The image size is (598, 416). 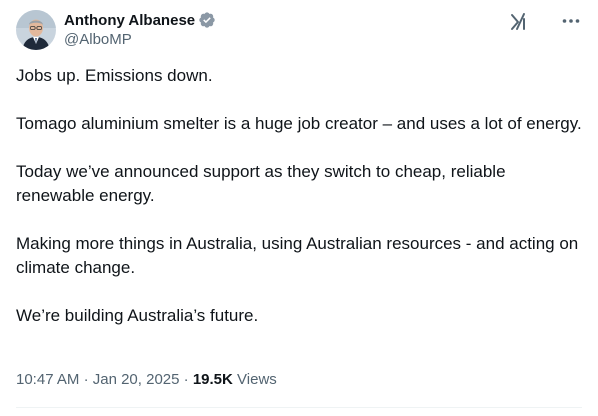 I want to click on views-count: 19.5K, so click(x=213, y=379).